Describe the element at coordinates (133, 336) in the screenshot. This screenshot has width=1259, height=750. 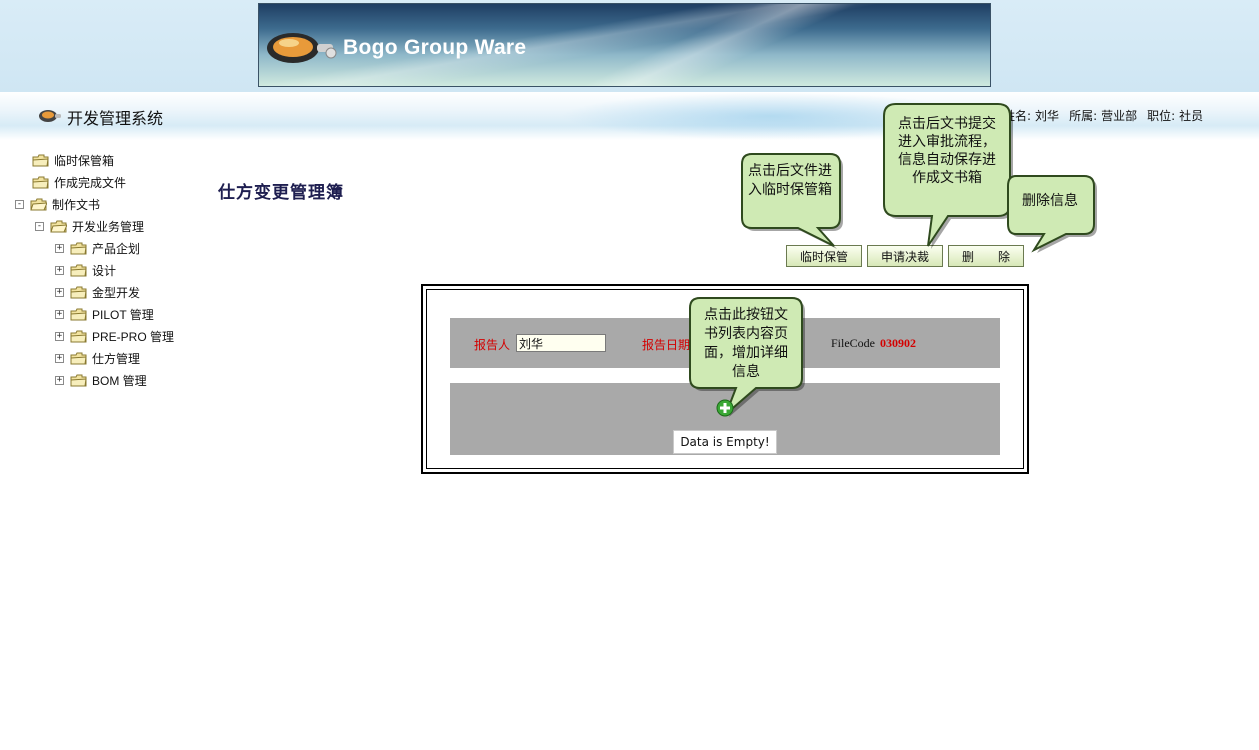
I see `sidebar-item-label: PRE-PRO 管理` at that location.